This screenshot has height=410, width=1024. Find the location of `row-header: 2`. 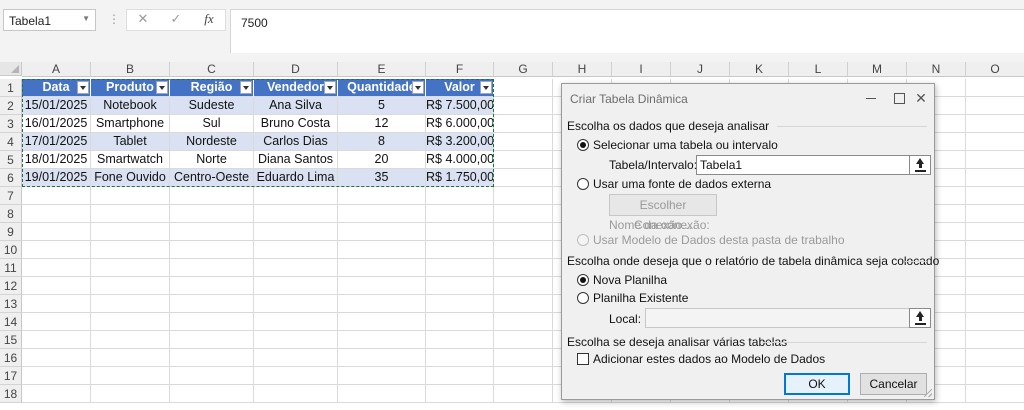

row-header: 2 is located at coordinates (11, 106).